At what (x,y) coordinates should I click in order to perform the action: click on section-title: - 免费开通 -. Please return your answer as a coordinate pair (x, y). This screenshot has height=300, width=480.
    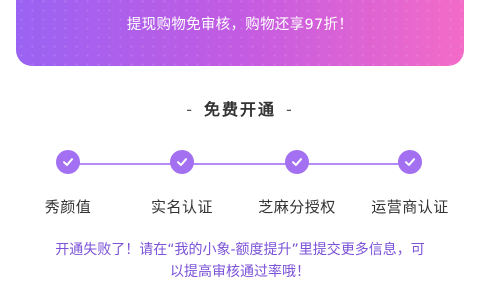
    Looking at the image, I should click on (240, 108).